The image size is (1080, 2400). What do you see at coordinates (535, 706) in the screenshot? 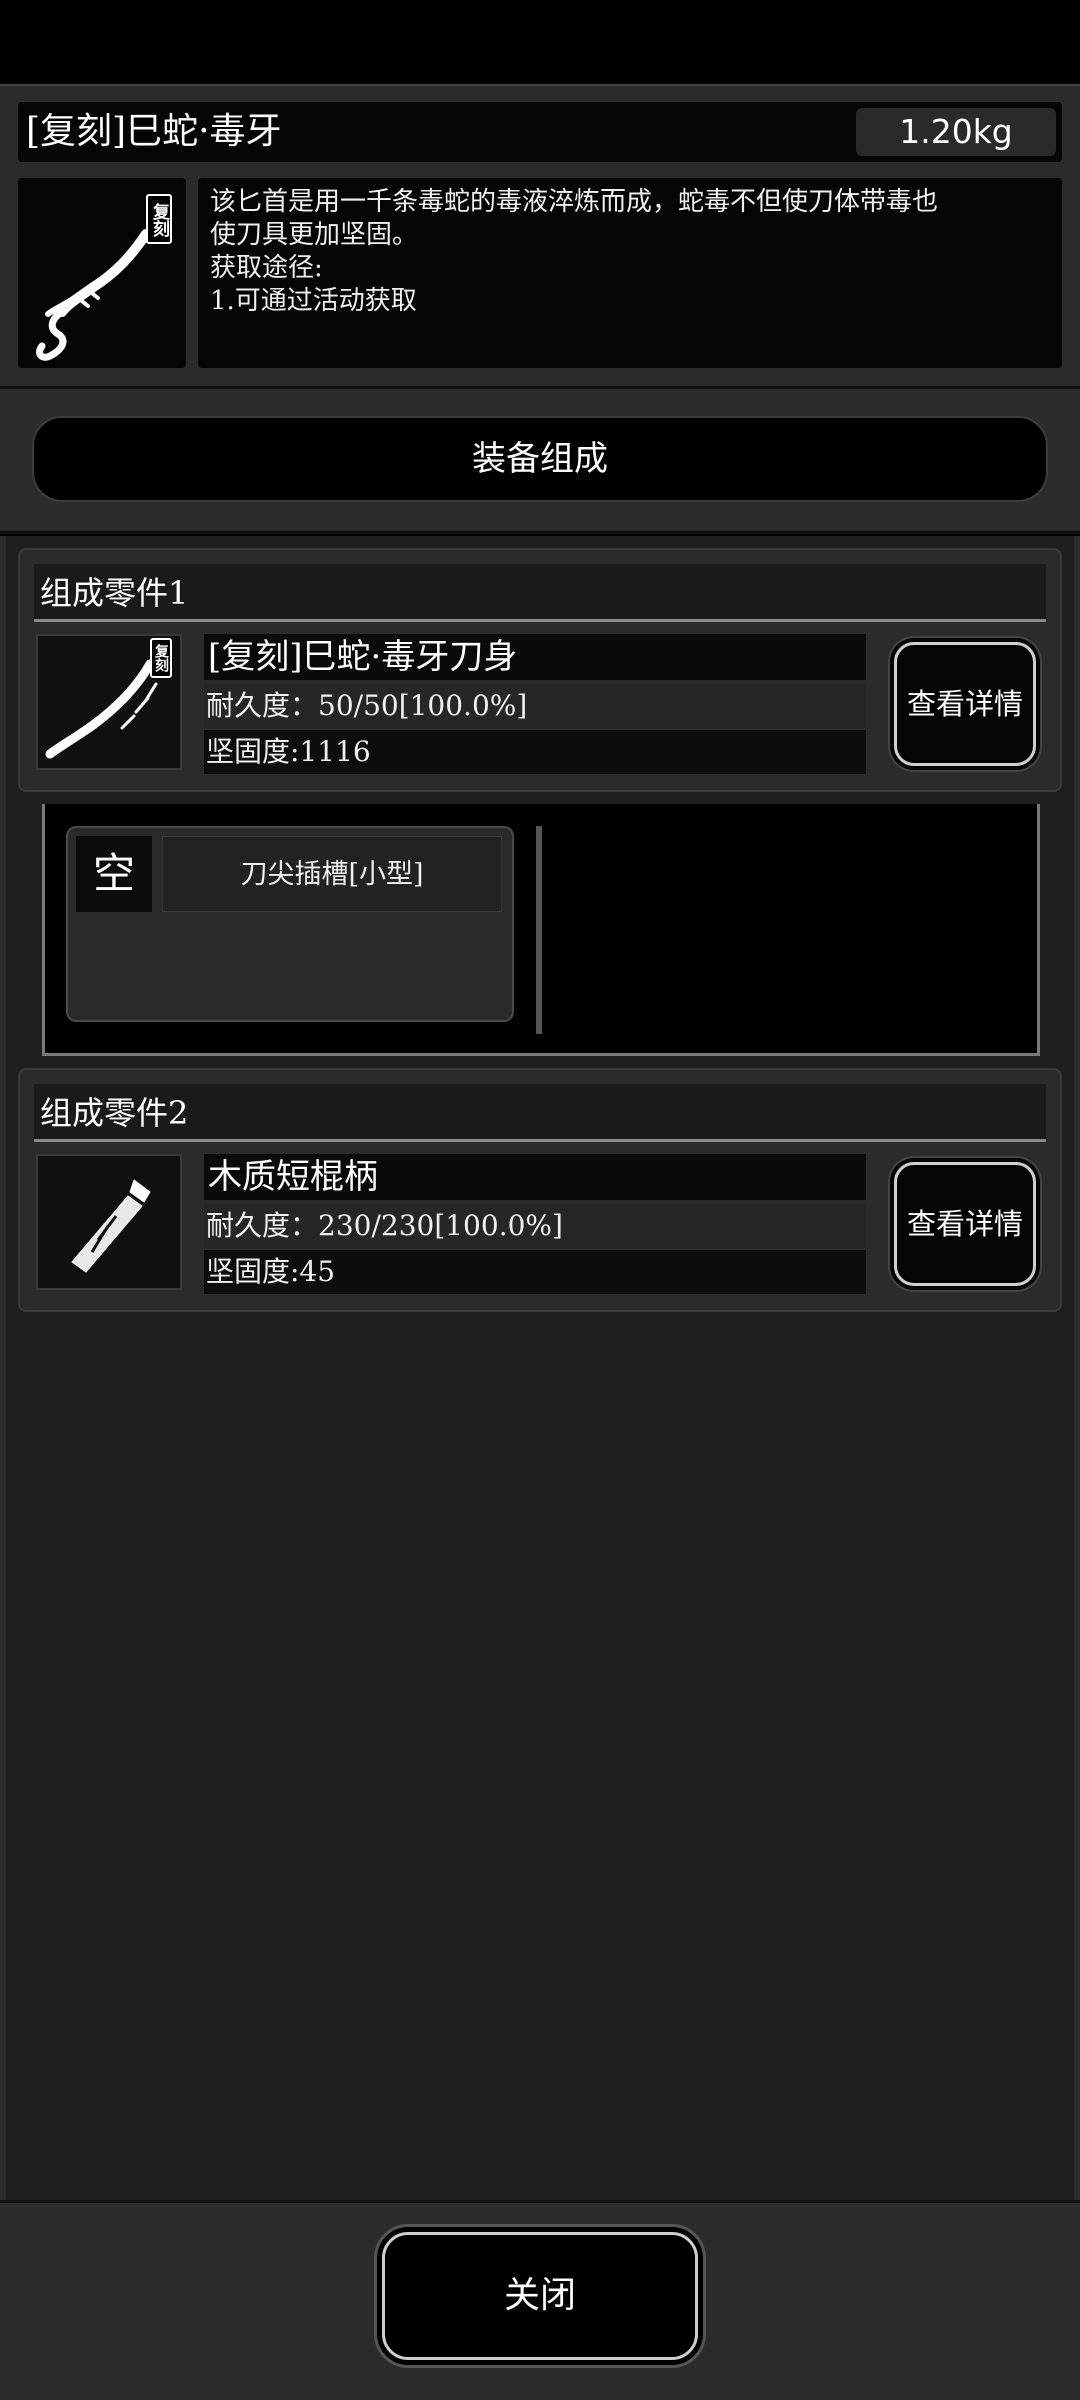
I see `part-durability-1: 耐久度：50/50[100.0%]` at bounding box center [535, 706].